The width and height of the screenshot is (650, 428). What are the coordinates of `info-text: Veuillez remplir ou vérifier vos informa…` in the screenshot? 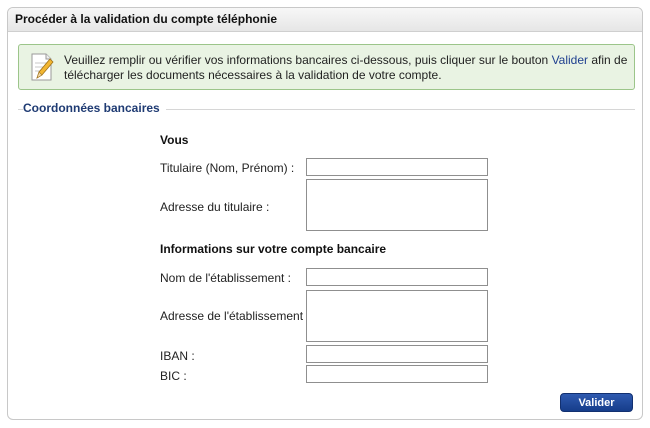 It's located at (346, 68).